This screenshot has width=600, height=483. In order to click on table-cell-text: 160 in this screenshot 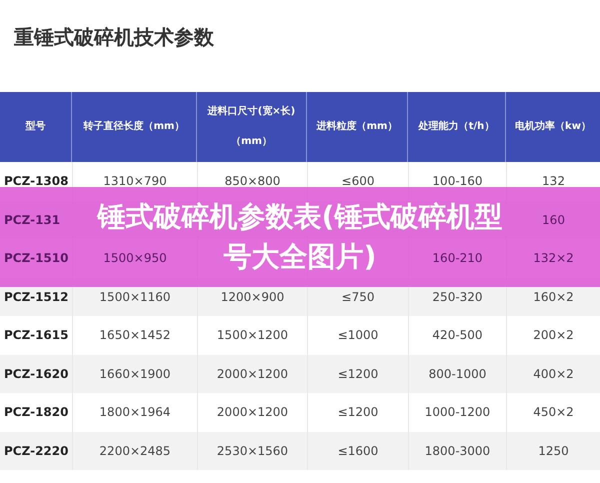, I will do `click(553, 220)`.